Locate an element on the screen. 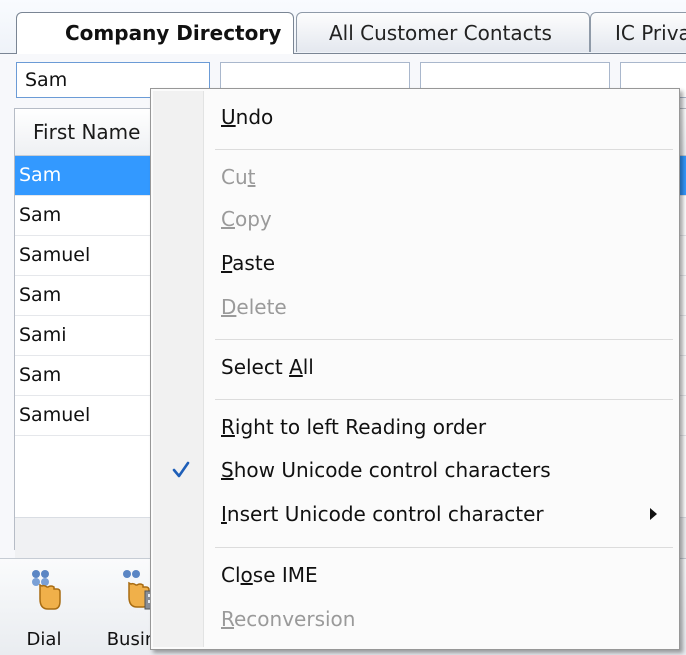  menu-item-reconversion-label: Reconversion is located at coordinates (288, 619).